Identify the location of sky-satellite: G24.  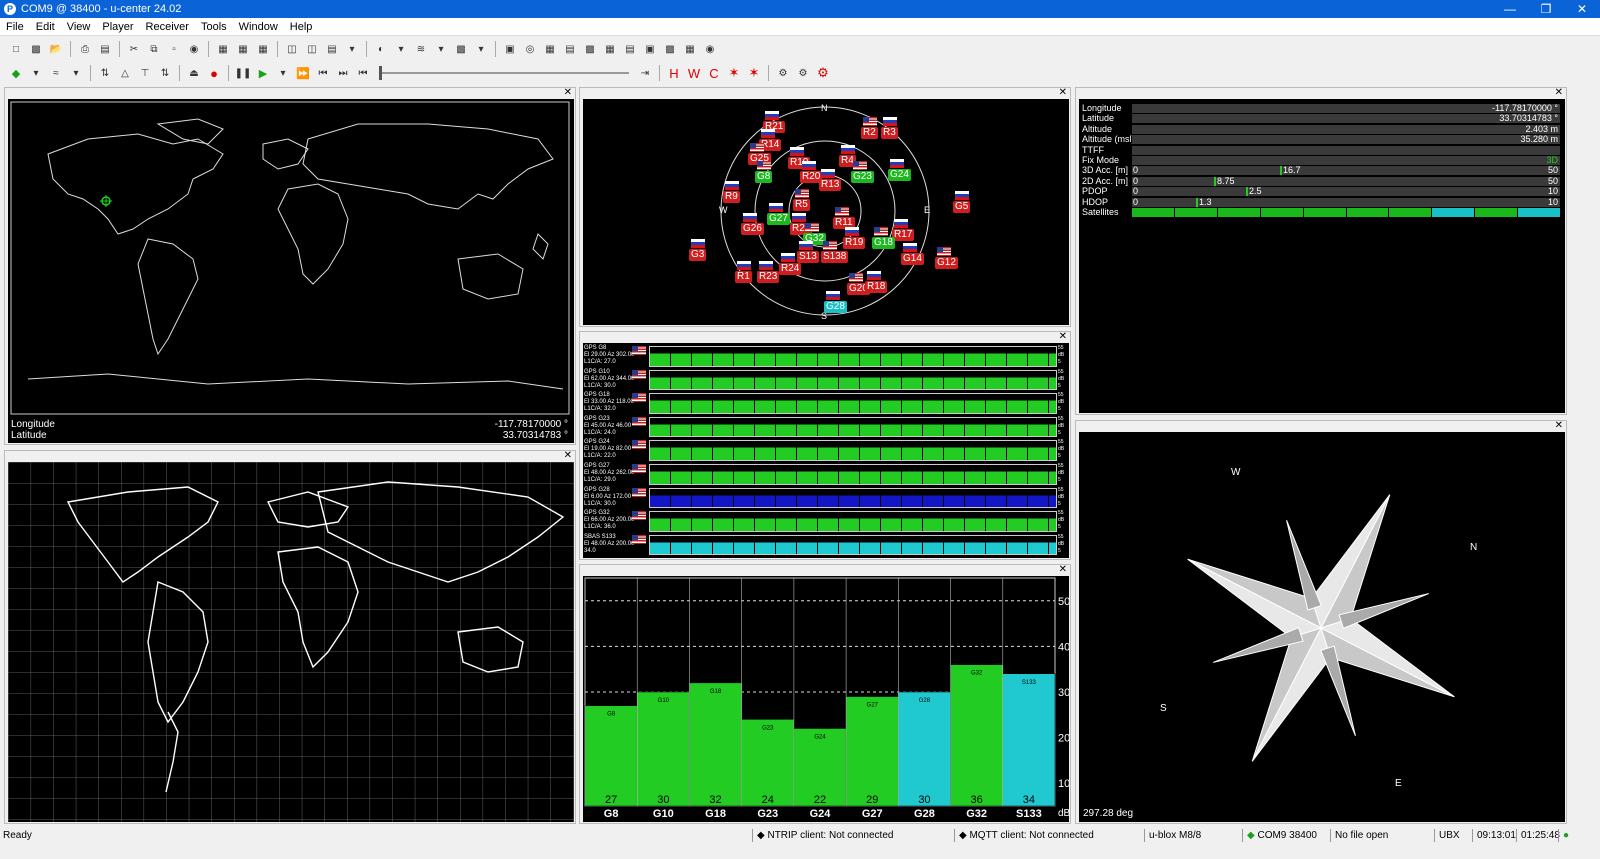
(899, 175).